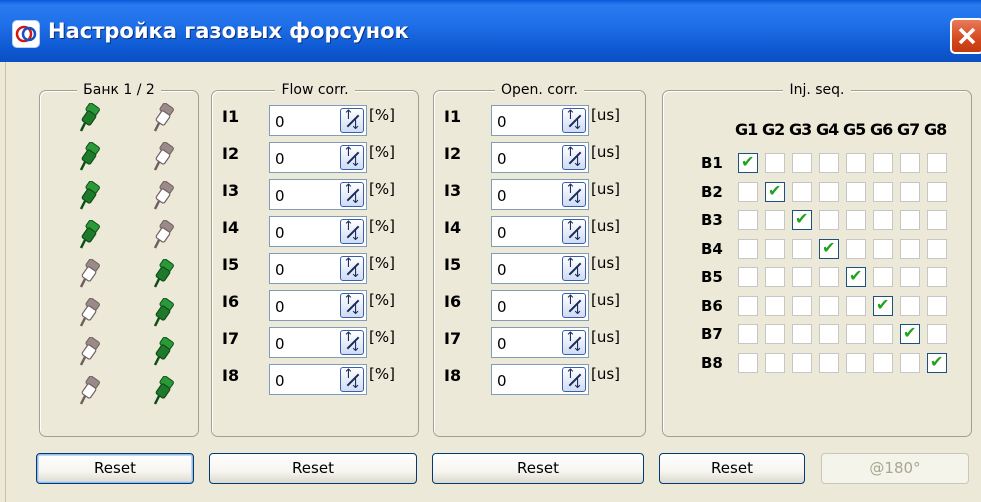 The width and height of the screenshot is (981, 502). I want to click on reset-flow-button: Reset, so click(313, 468).